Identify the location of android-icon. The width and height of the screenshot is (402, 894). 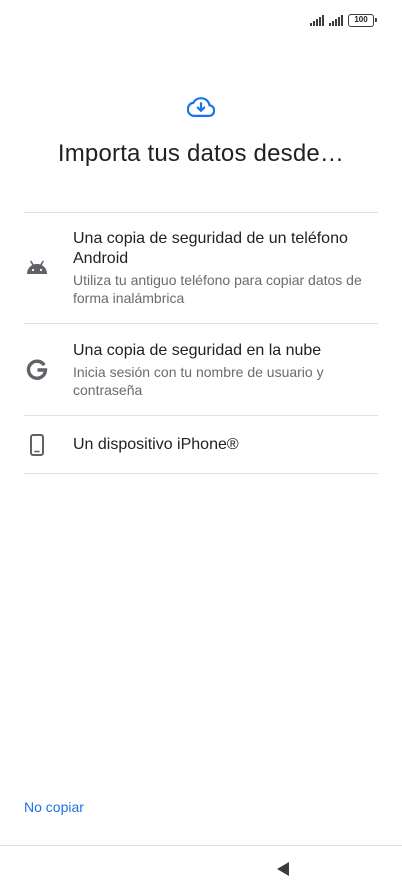
(37, 268).